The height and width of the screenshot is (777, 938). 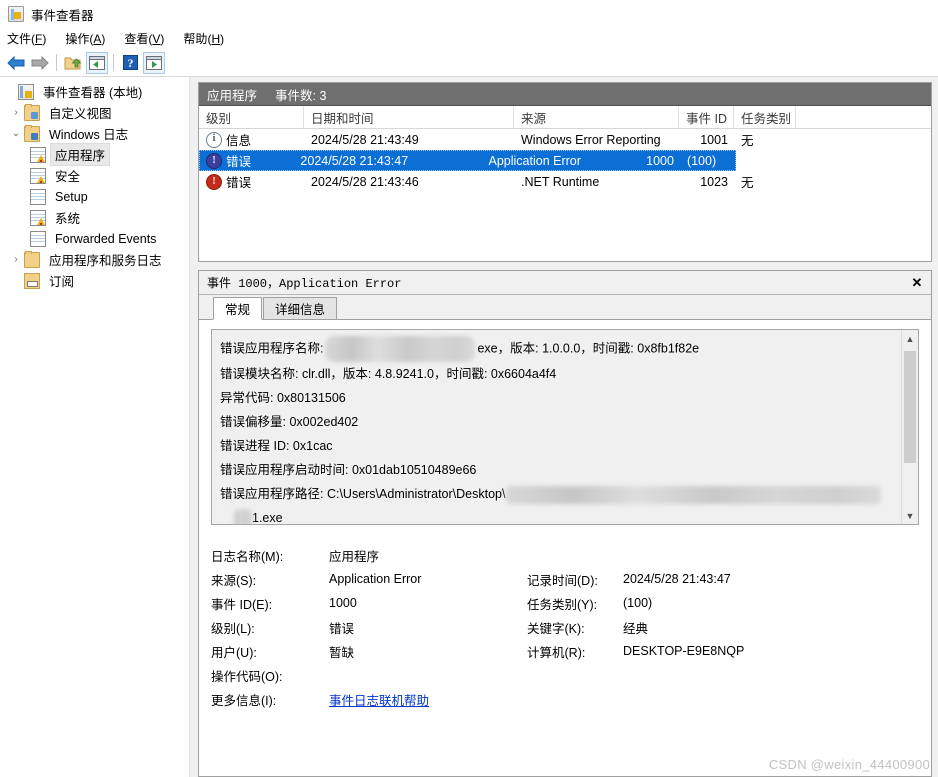 What do you see at coordinates (247, 556) in the screenshot?
I see `label-log-name: 日志名称(M):` at bounding box center [247, 556].